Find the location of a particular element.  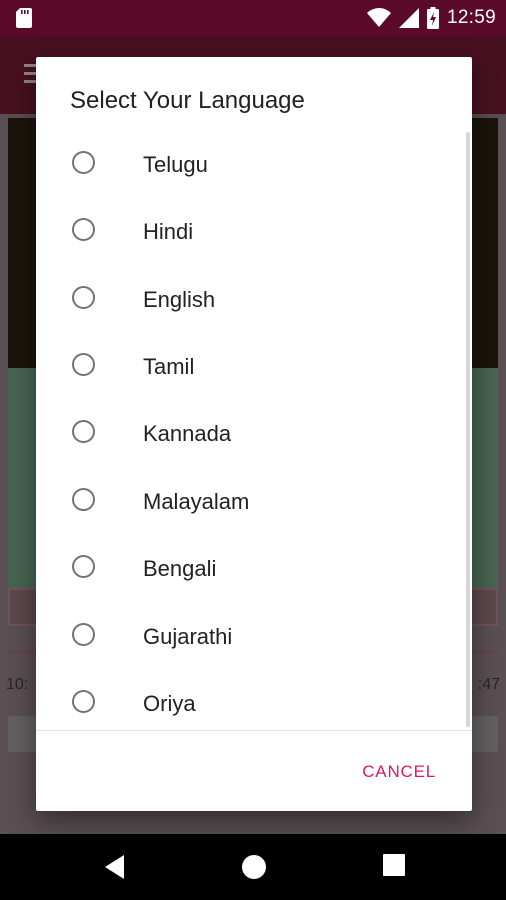

option-label: English is located at coordinates (179, 299).